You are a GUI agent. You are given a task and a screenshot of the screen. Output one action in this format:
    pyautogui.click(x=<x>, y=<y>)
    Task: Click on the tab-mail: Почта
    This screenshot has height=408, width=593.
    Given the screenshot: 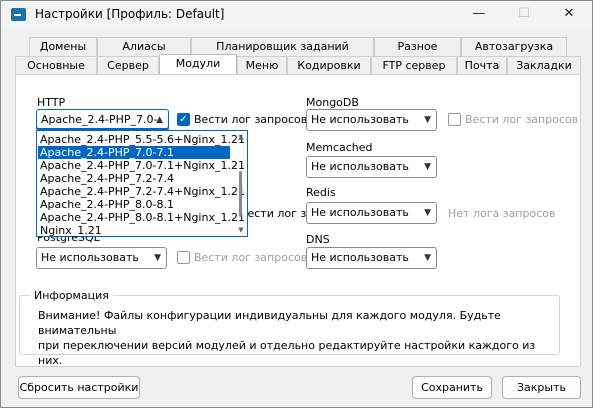 What is the action you would take?
    pyautogui.click(x=482, y=65)
    